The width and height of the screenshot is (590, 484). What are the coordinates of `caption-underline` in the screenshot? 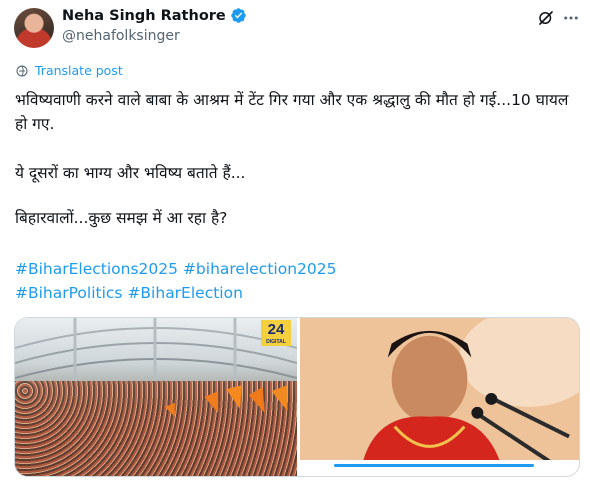 It's located at (434, 465).